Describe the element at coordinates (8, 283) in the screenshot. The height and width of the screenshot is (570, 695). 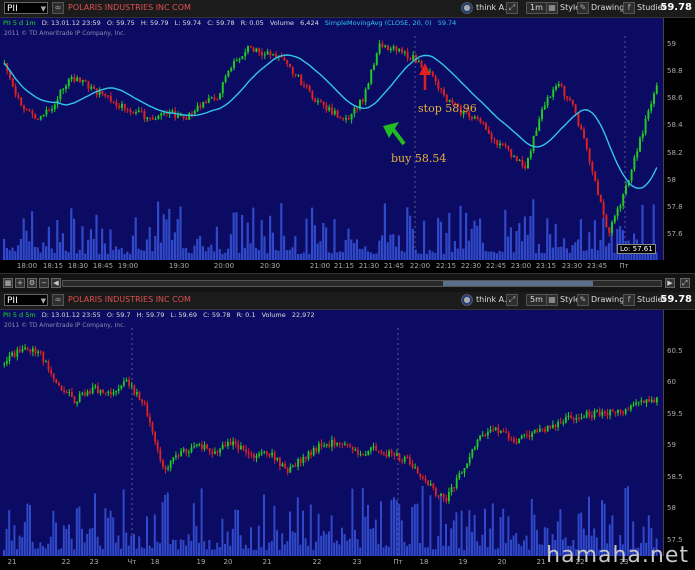
I see `grid-icon: ▦` at that location.